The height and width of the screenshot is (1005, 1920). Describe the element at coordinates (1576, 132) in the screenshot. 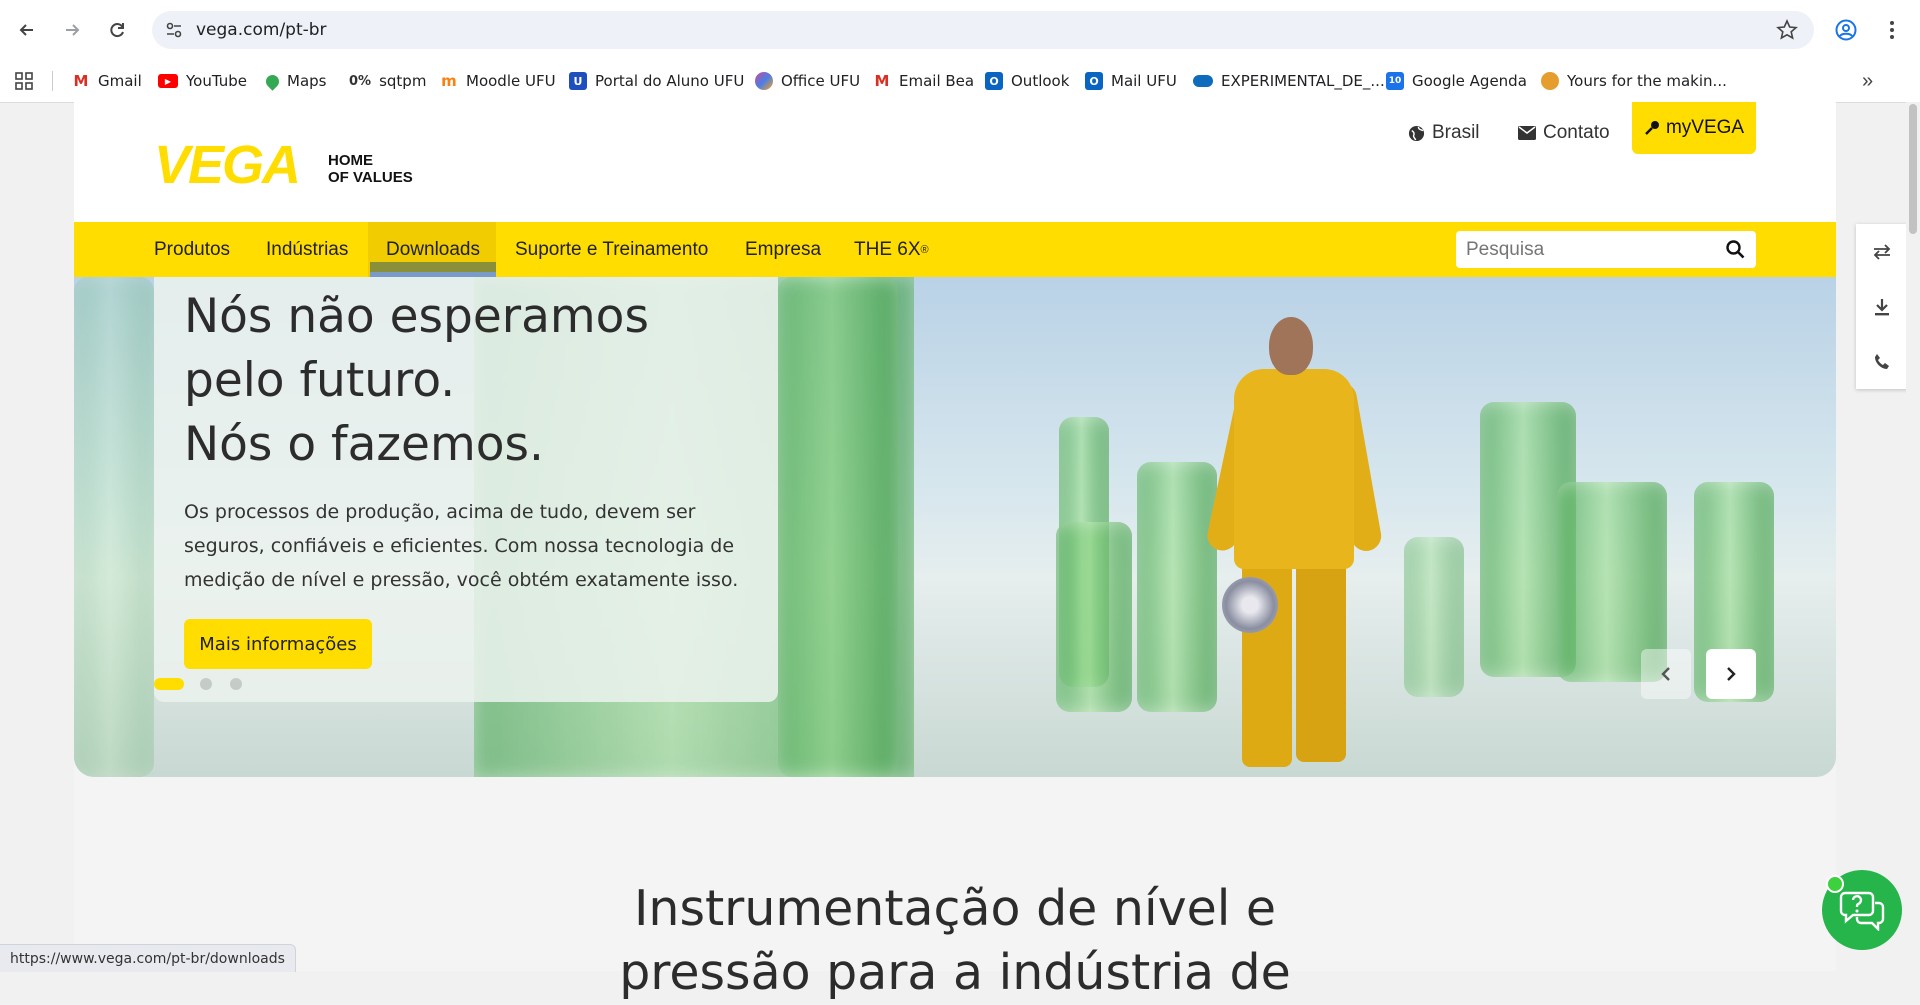

I see `contact-label: Contato` at that location.